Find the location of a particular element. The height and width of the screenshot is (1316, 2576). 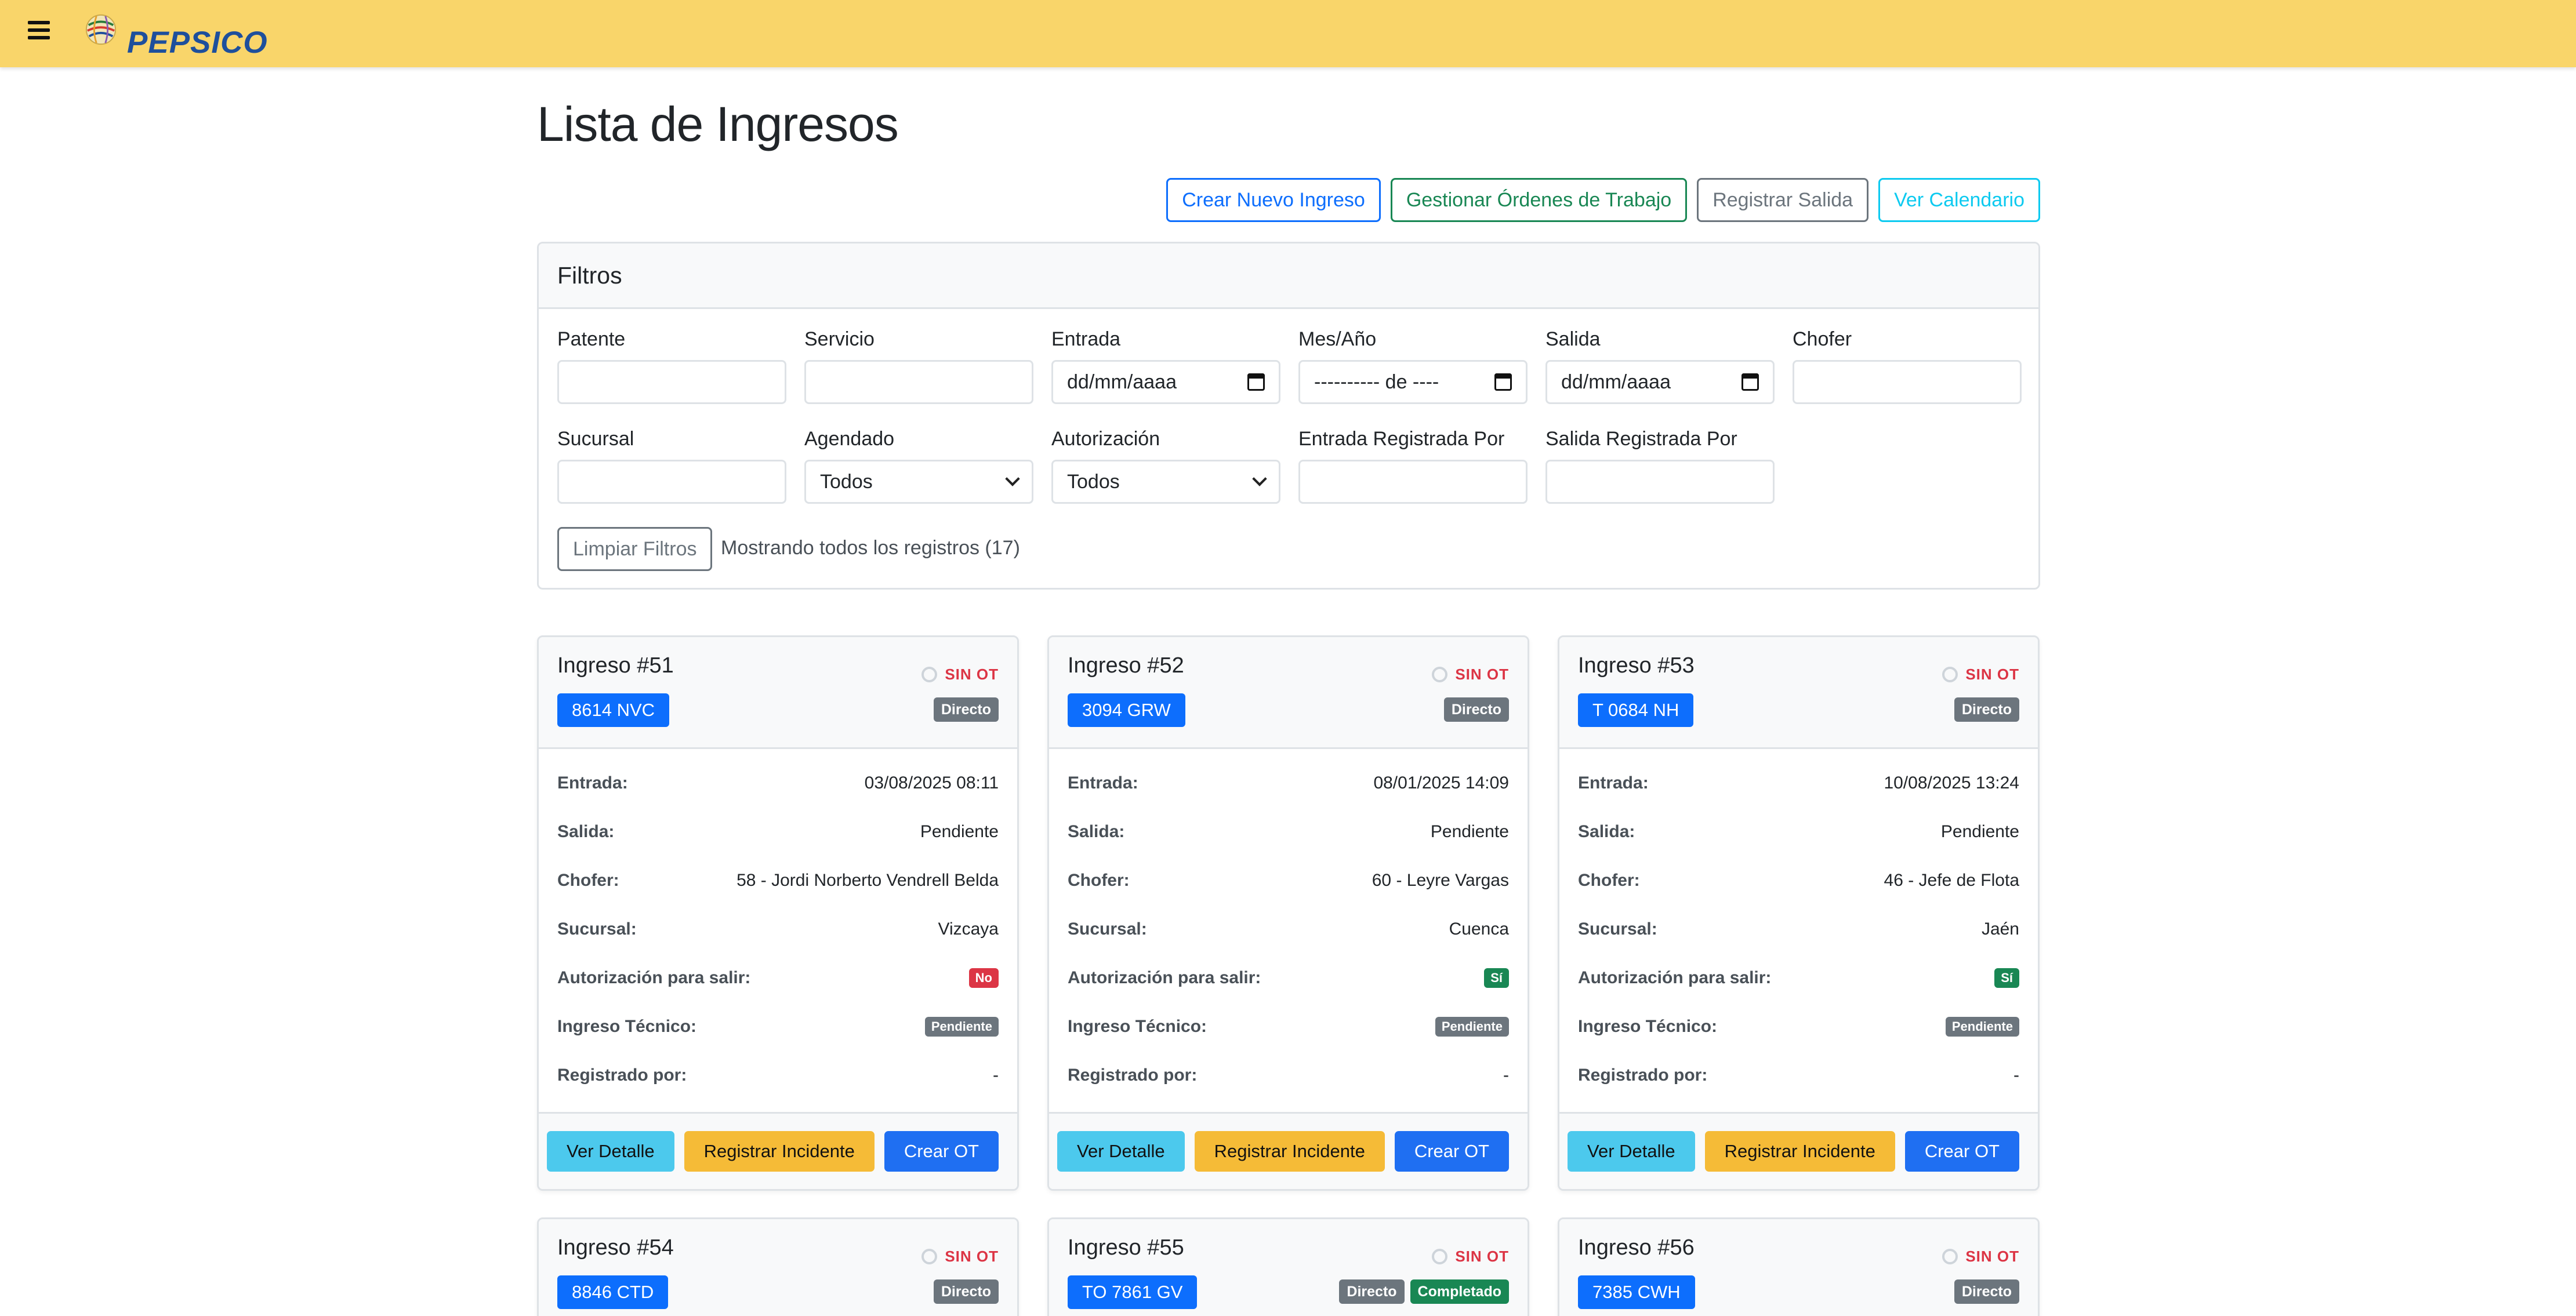

sucursal-value: Jaén is located at coordinates (2000, 929).